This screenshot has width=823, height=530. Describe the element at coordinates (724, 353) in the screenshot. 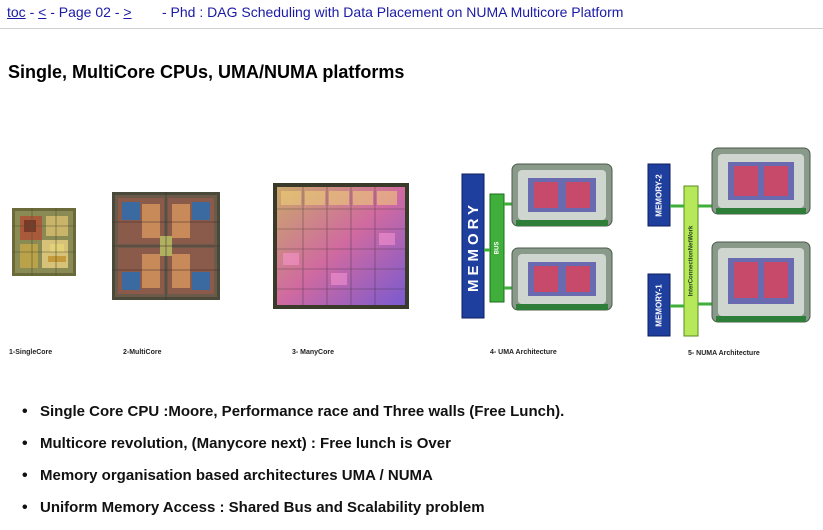

I see `numa-caption: 5- NUMA Architecture` at that location.